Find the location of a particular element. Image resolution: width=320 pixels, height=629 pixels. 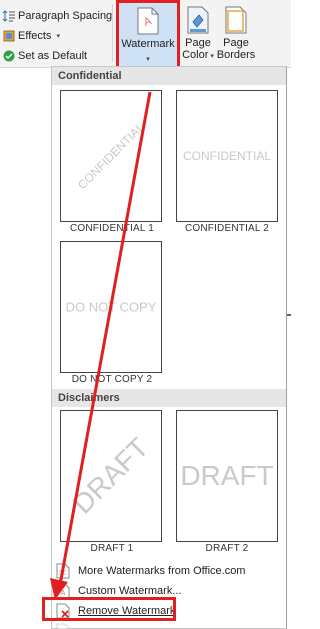

more-watermarks-menu-item: More Watermarks from Office.com is located at coordinates (170, 571).